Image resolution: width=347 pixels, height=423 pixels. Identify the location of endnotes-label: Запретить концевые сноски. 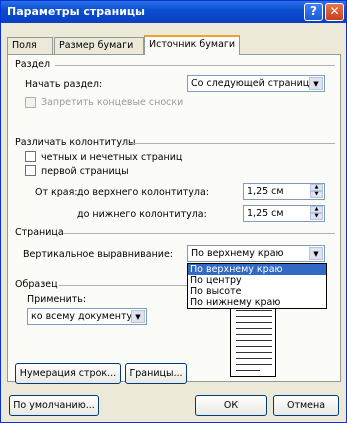
(112, 102).